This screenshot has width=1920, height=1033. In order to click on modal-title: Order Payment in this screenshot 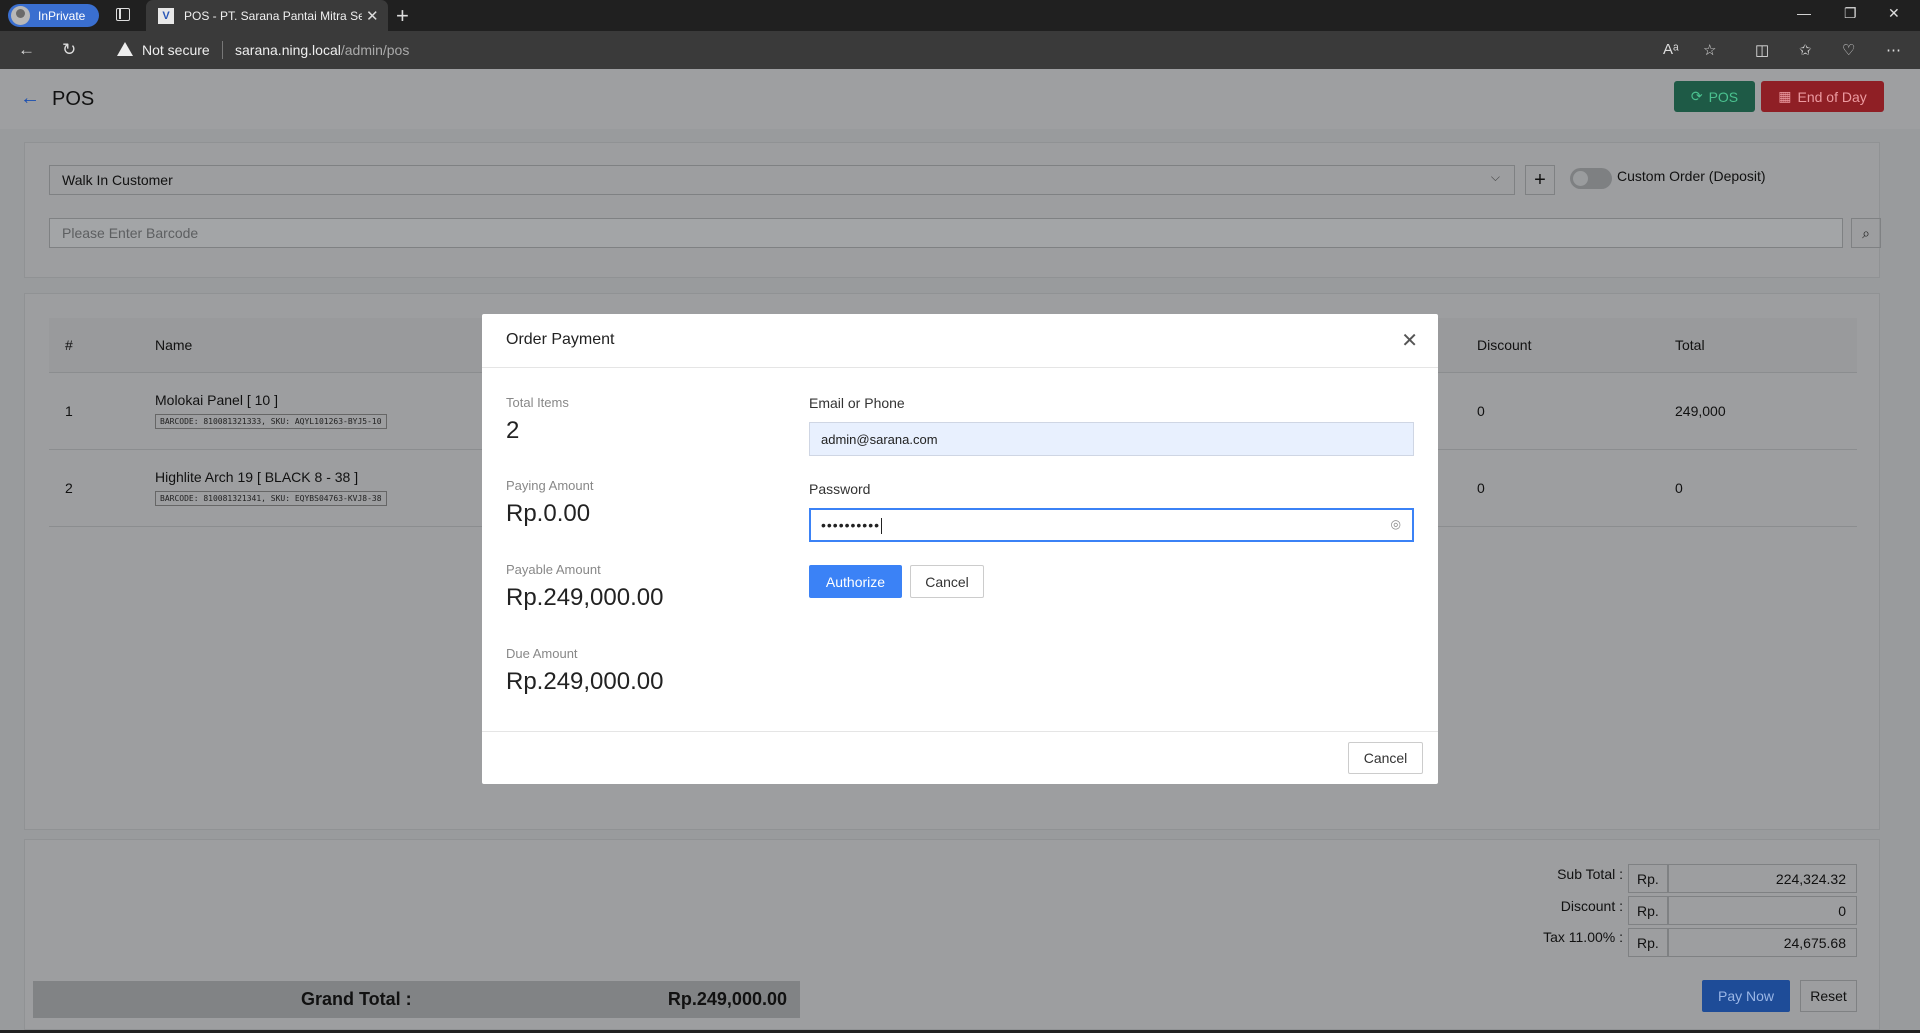, I will do `click(560, 339)`.